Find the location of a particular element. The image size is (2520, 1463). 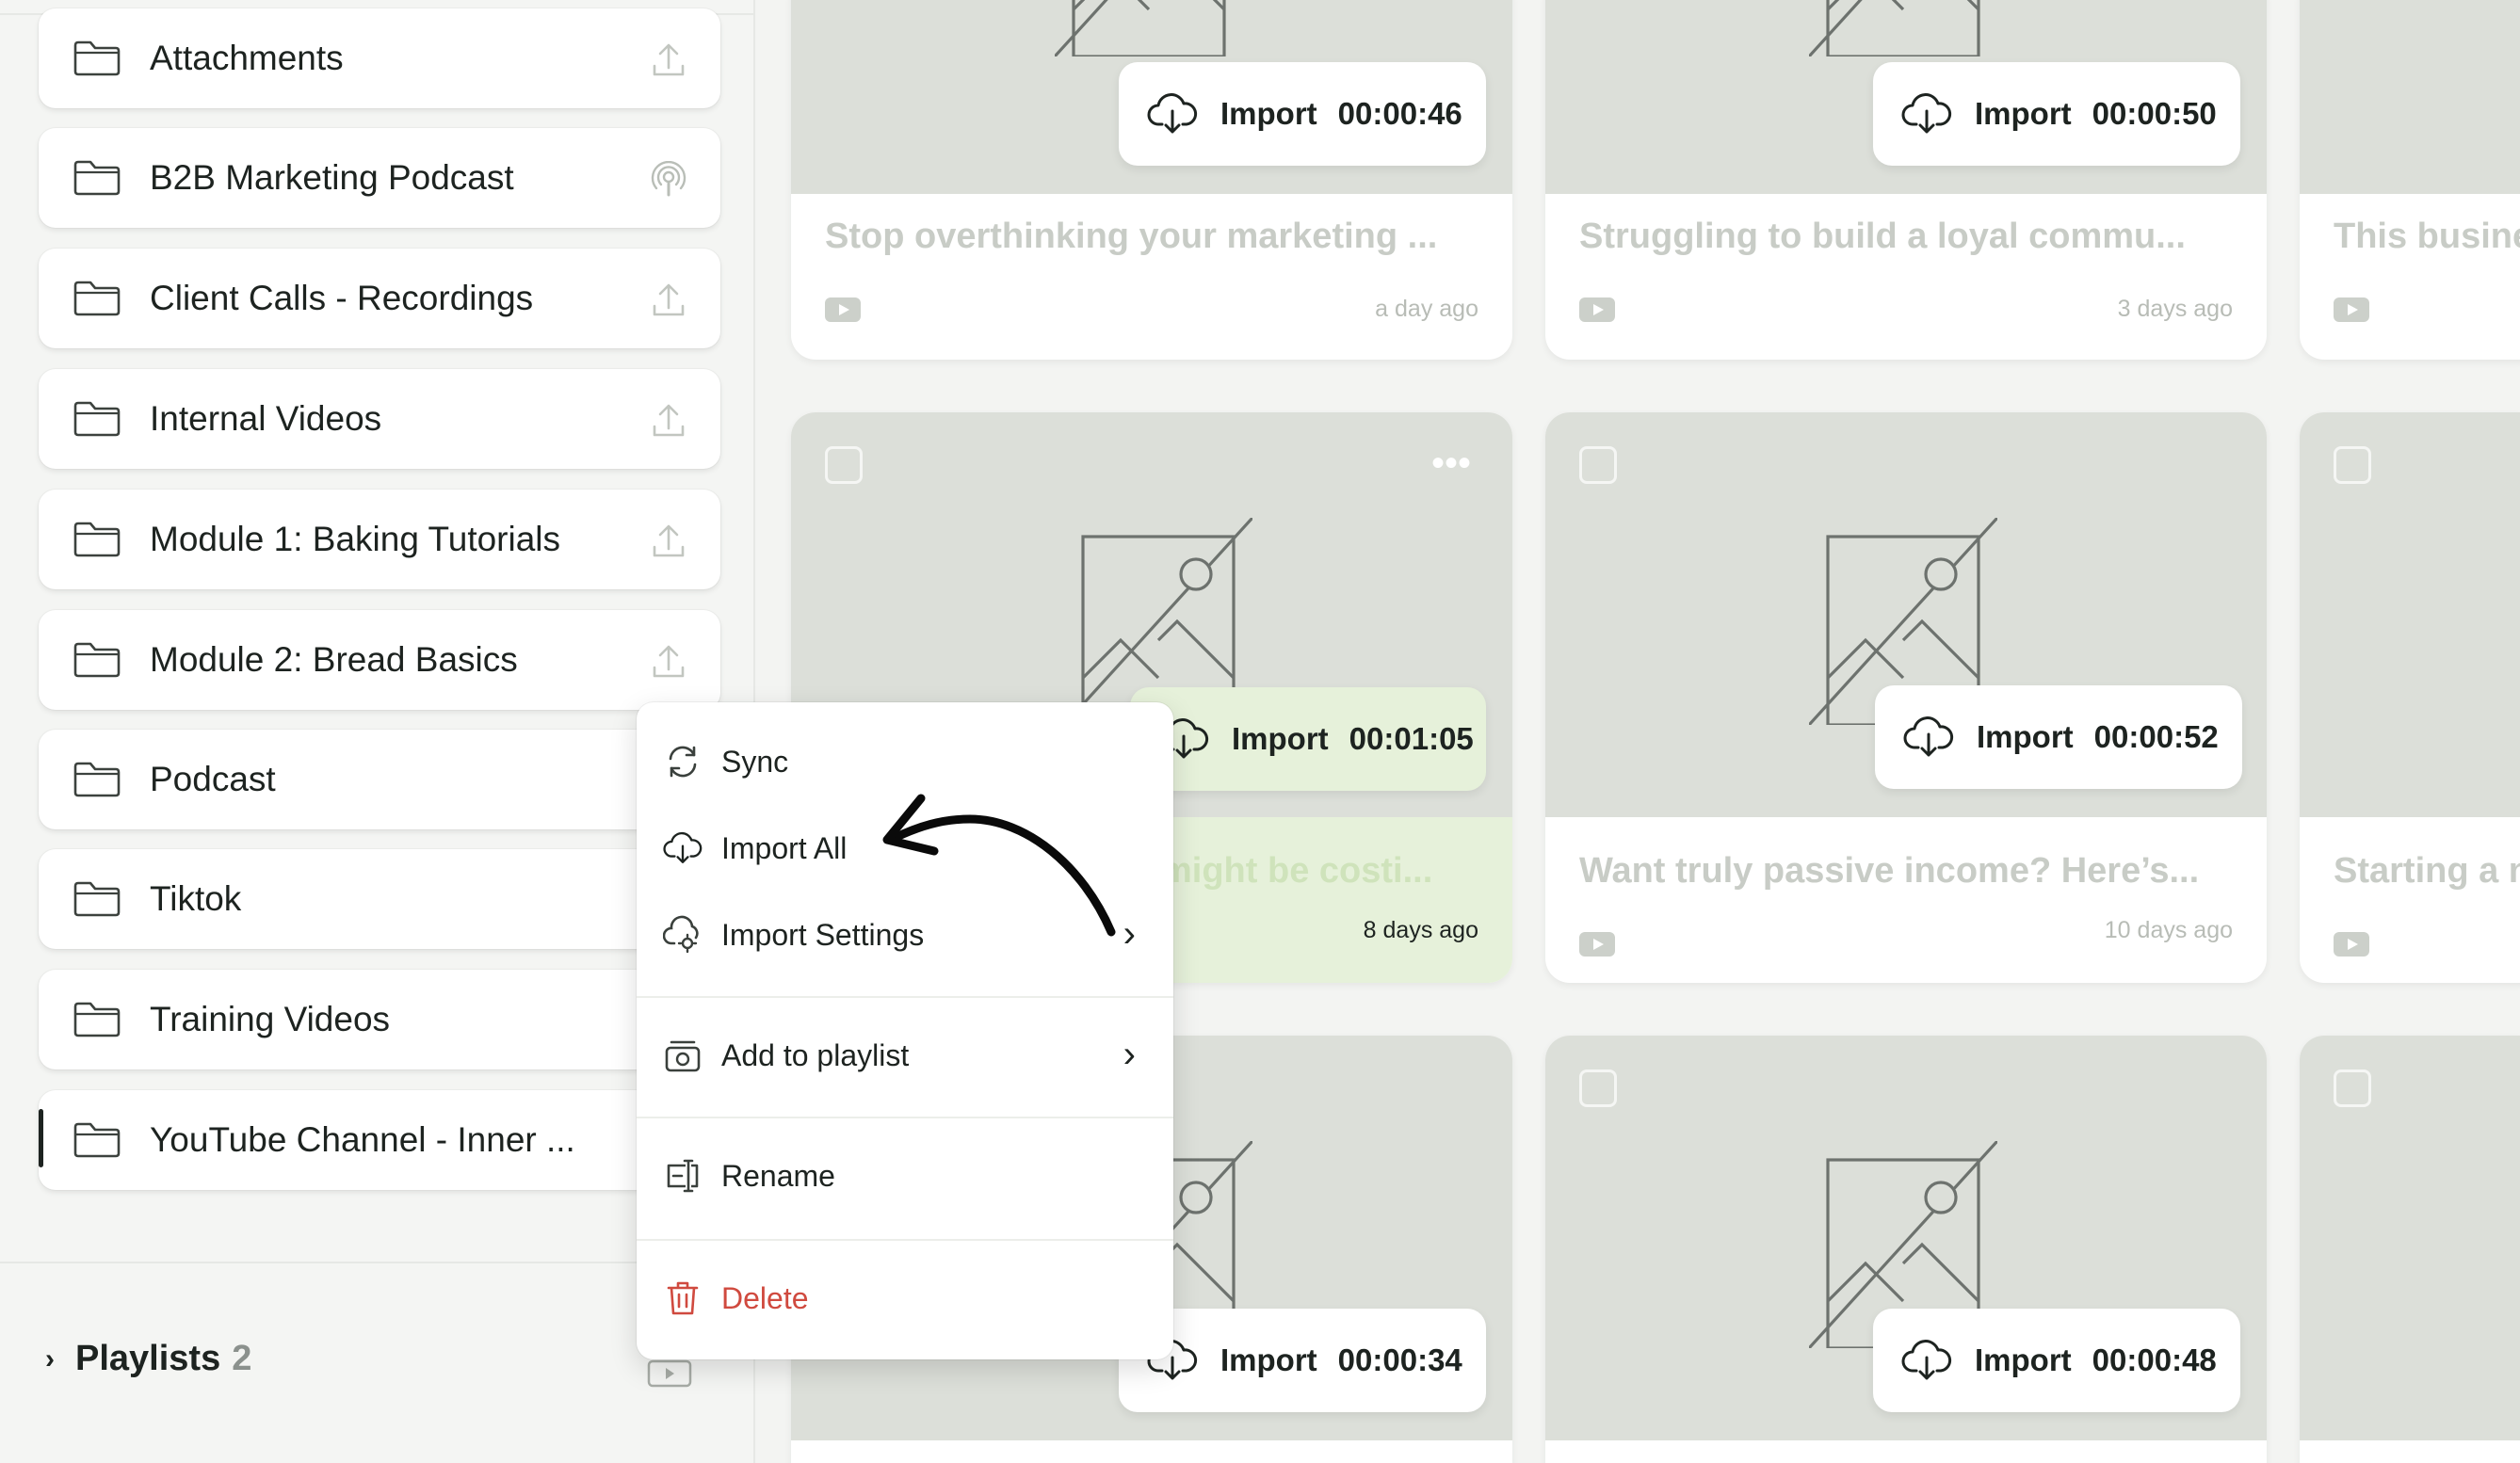

playlist-icon is located at coordinates (683, 1056).